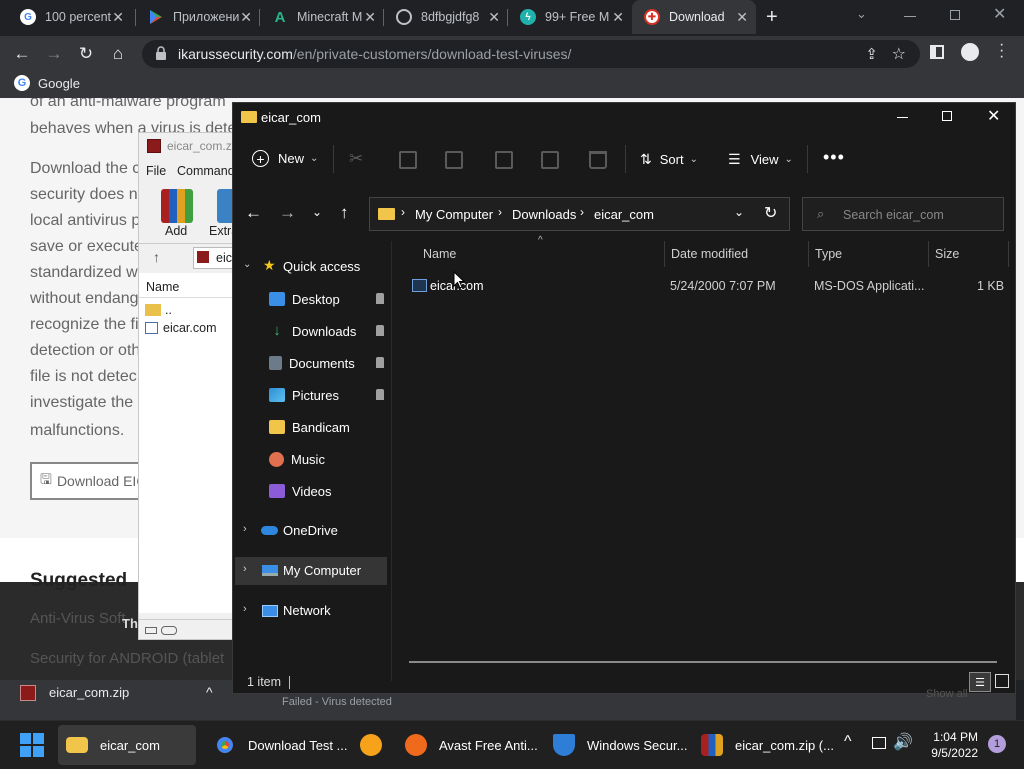 The height and width of the screenshot is (769, 1024). Describe the element at coordinates (903, 214) in the screenshot. I see `explorer-search-box: ⌕ Search eicar_com` at that location.